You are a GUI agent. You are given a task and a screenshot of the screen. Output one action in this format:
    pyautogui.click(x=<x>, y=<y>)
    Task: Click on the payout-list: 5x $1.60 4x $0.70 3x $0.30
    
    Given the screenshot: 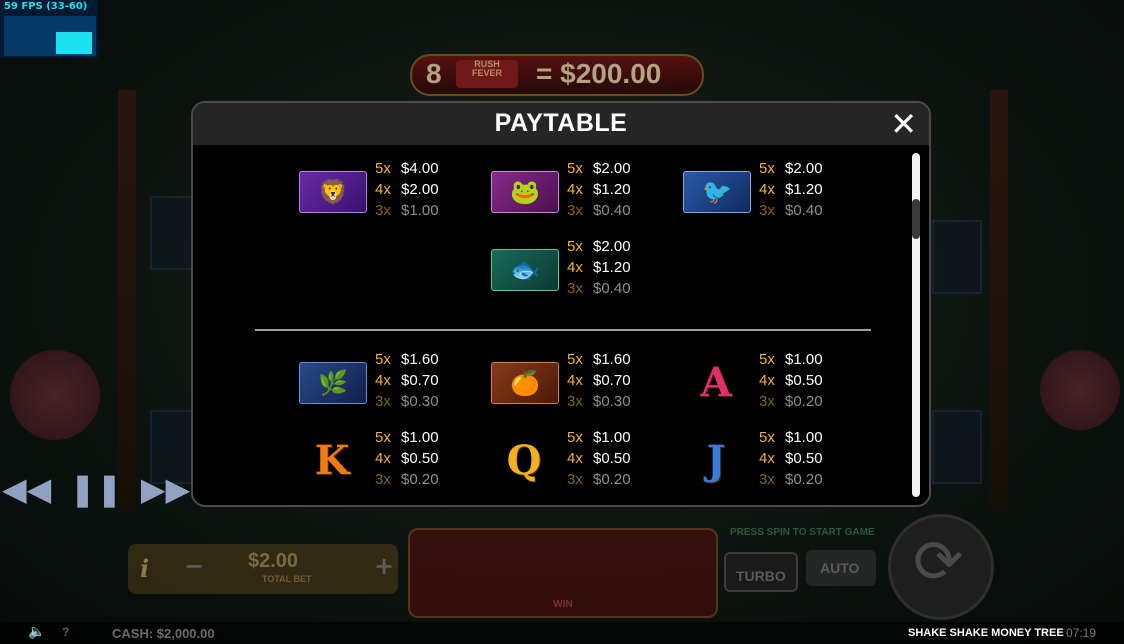 What is the action you would take?
    pyautogui.click(x=599, y=380)
    